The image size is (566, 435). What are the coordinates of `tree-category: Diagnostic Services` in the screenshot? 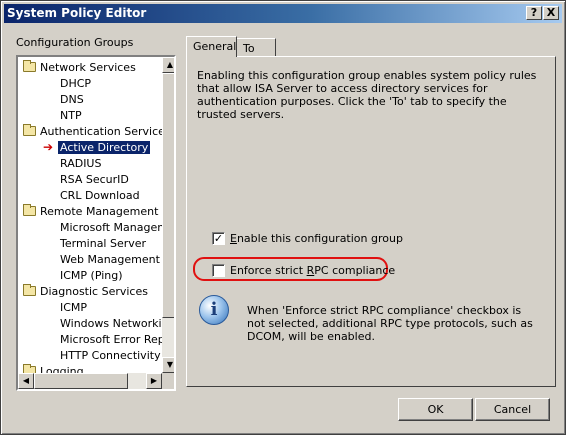 It's located at (85, 291).